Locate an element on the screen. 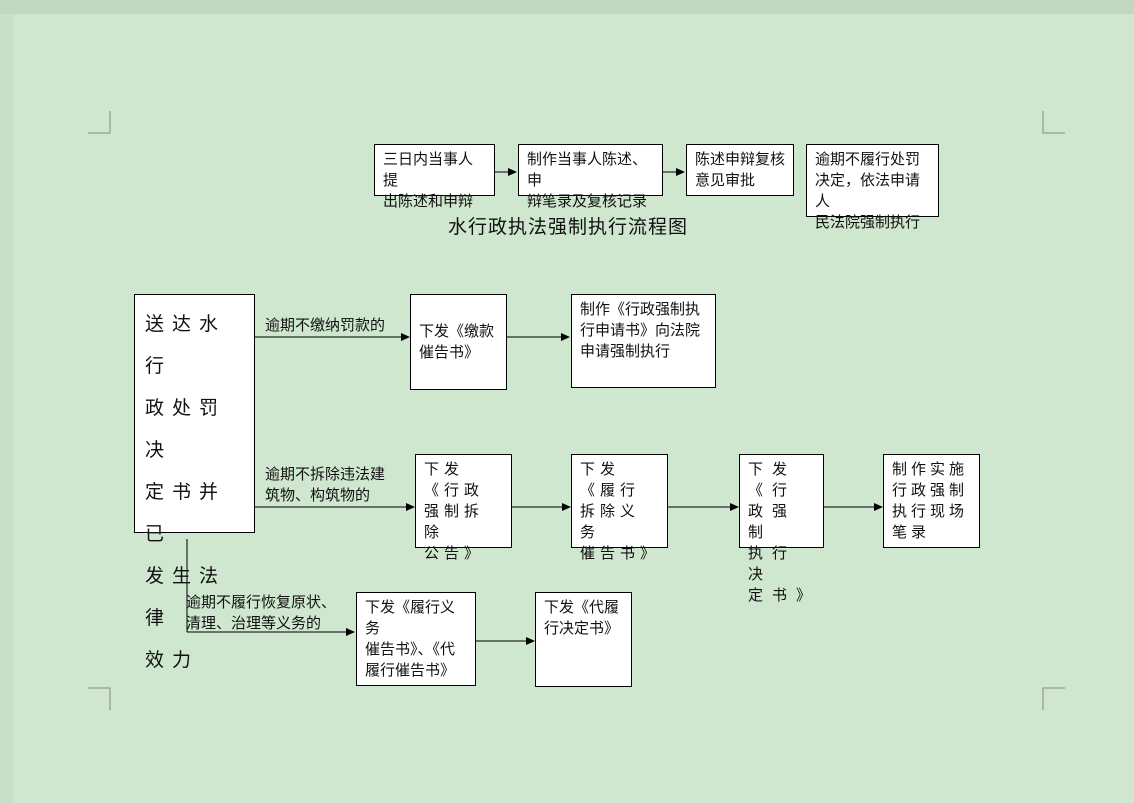  branch1-label: 逾期不缴纳罚款的 is located at coordinates (325, 325).